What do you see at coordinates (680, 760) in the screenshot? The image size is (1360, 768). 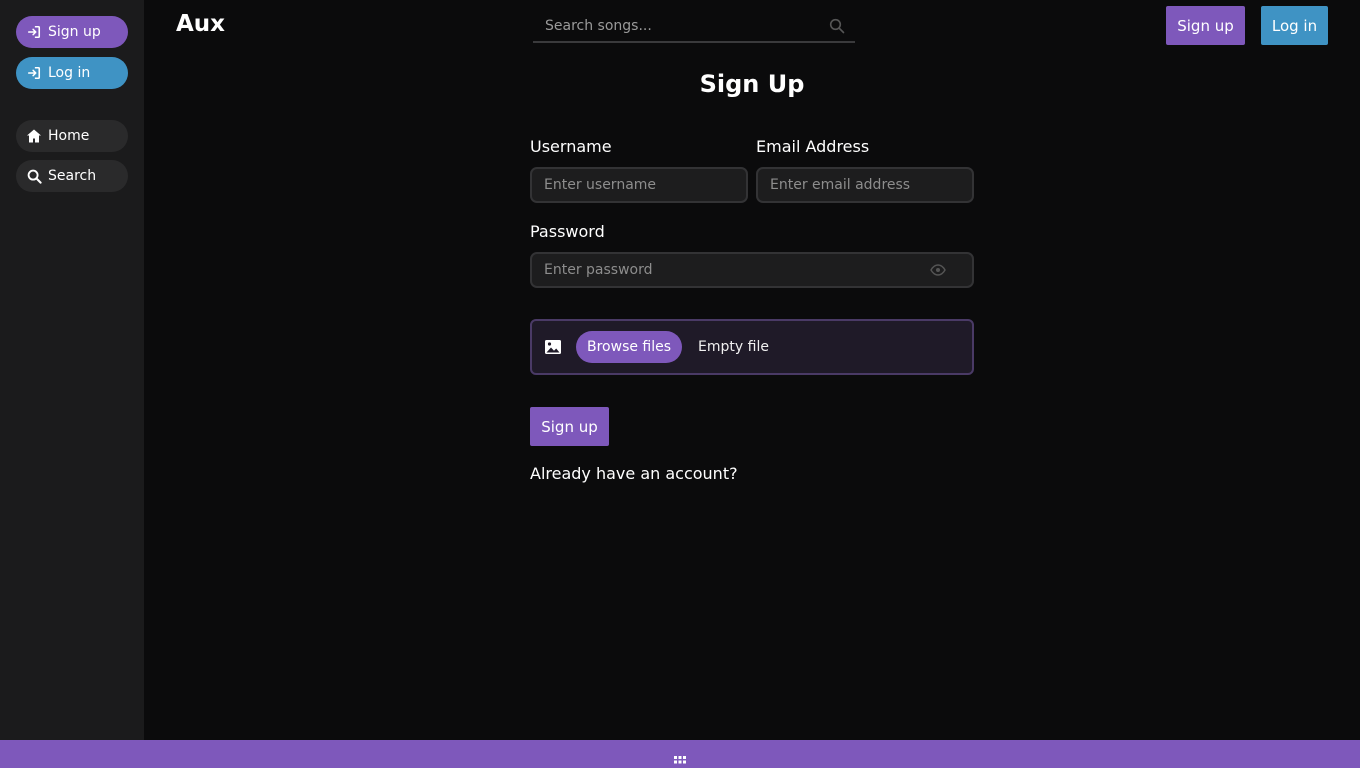 I see `grid-icon` at bounding box center [680, 760].